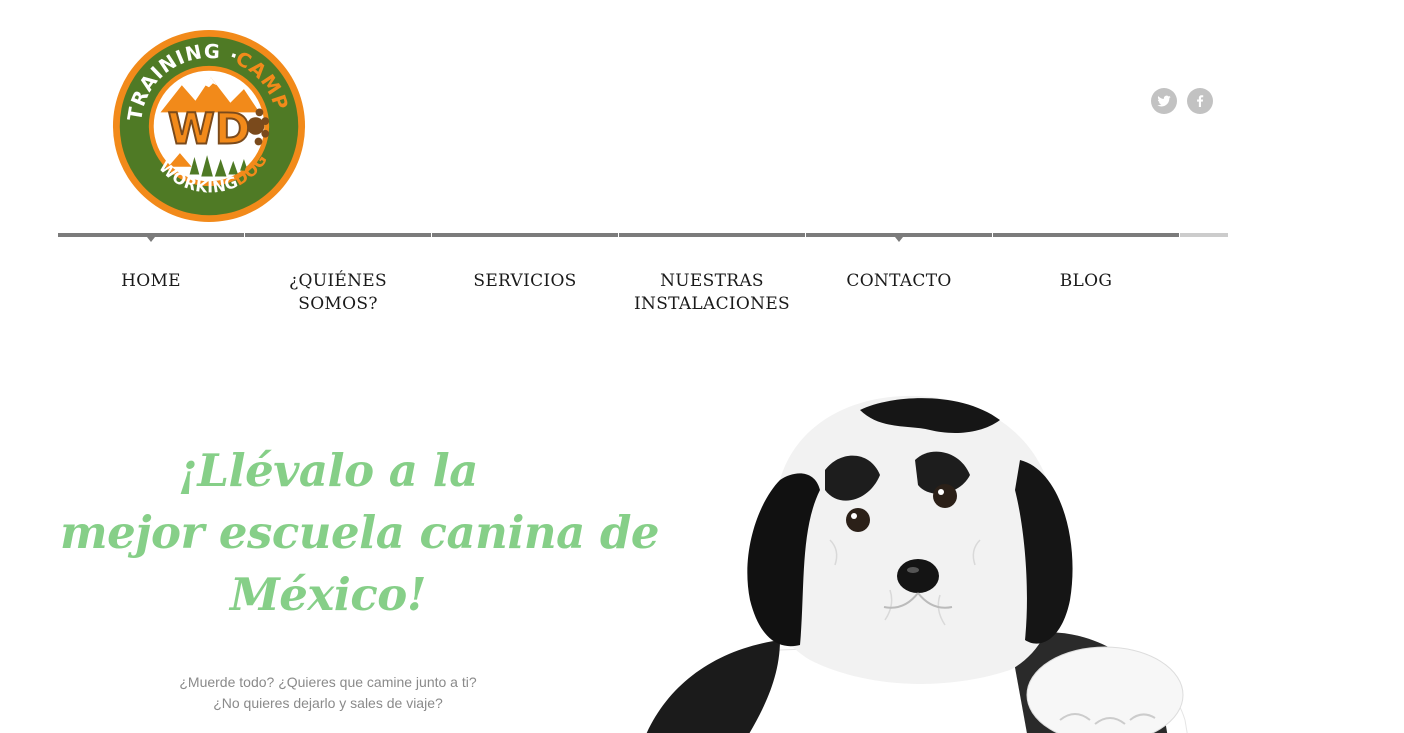 This screenshot has width=1404, height=733. Describe the element at coordinates (338, 292) in the screenshot. I see `nav-item-label: ¿QUIÉNES SOMOS?` at that location.